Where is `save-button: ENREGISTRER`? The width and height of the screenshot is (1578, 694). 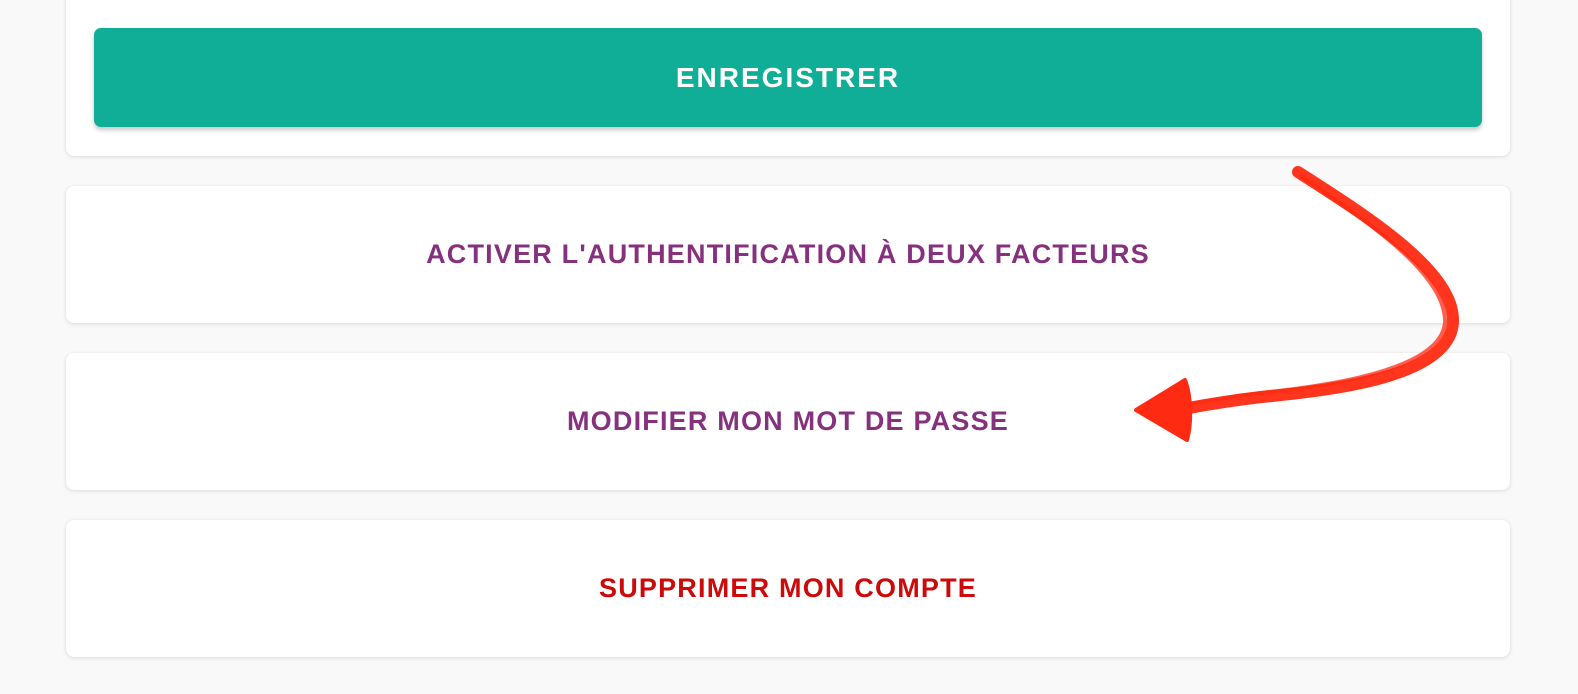
save-button: ENREGISTRER is located at coordinates (788, 77).